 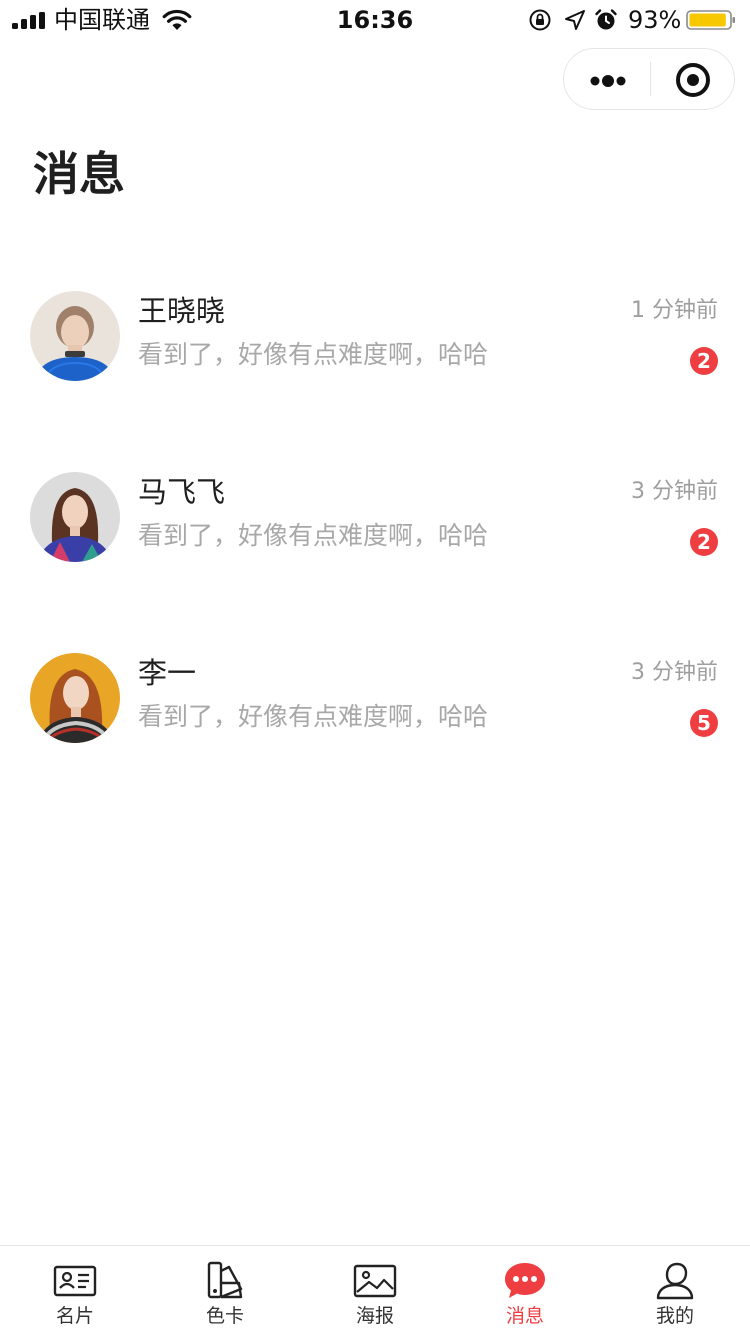 I want to click on tab-label: 色卡, so click(x=224, y=1316).